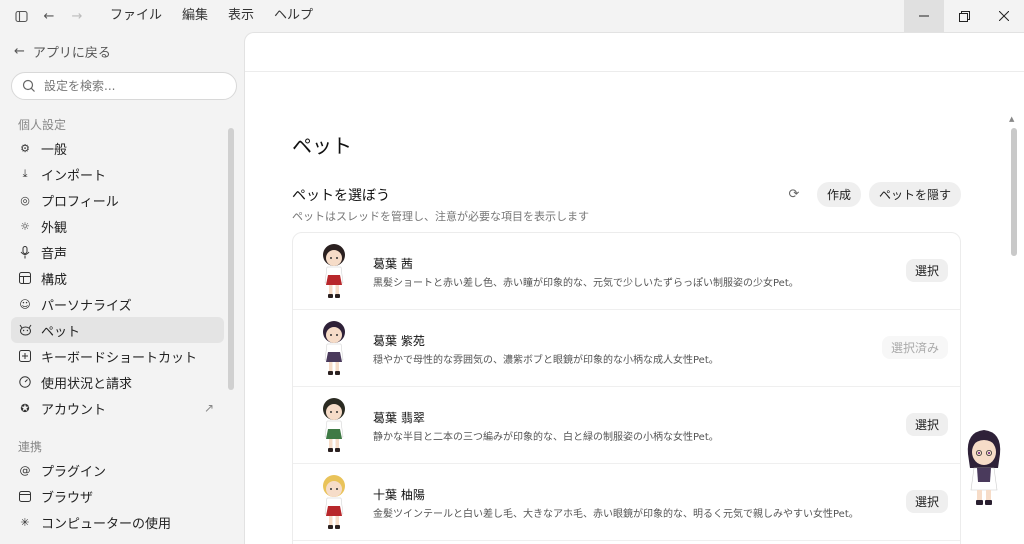  Describe the element at coordinates (117, 408) in the screenshot. I see `sidebar-item-account: ✪ アカウント ↗` at that location.